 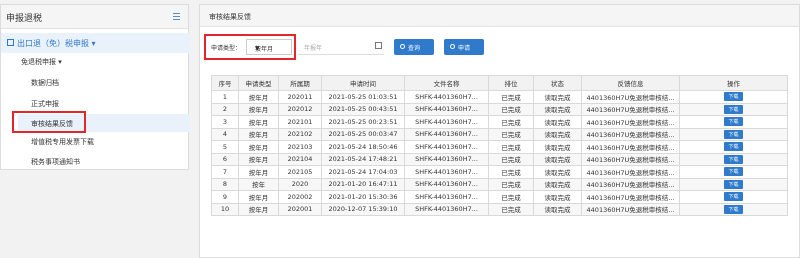 I want to click on table-cell: 202102, so click(x=300, y=134).